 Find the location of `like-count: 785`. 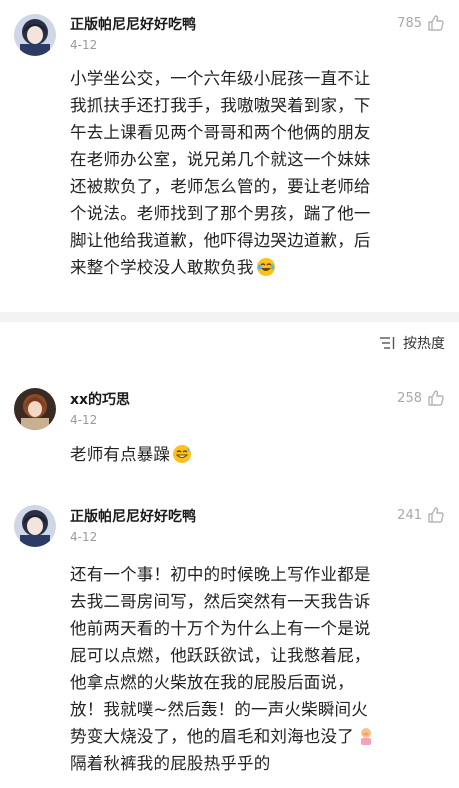

like-count: 785 is located at coordinates (409, 23).